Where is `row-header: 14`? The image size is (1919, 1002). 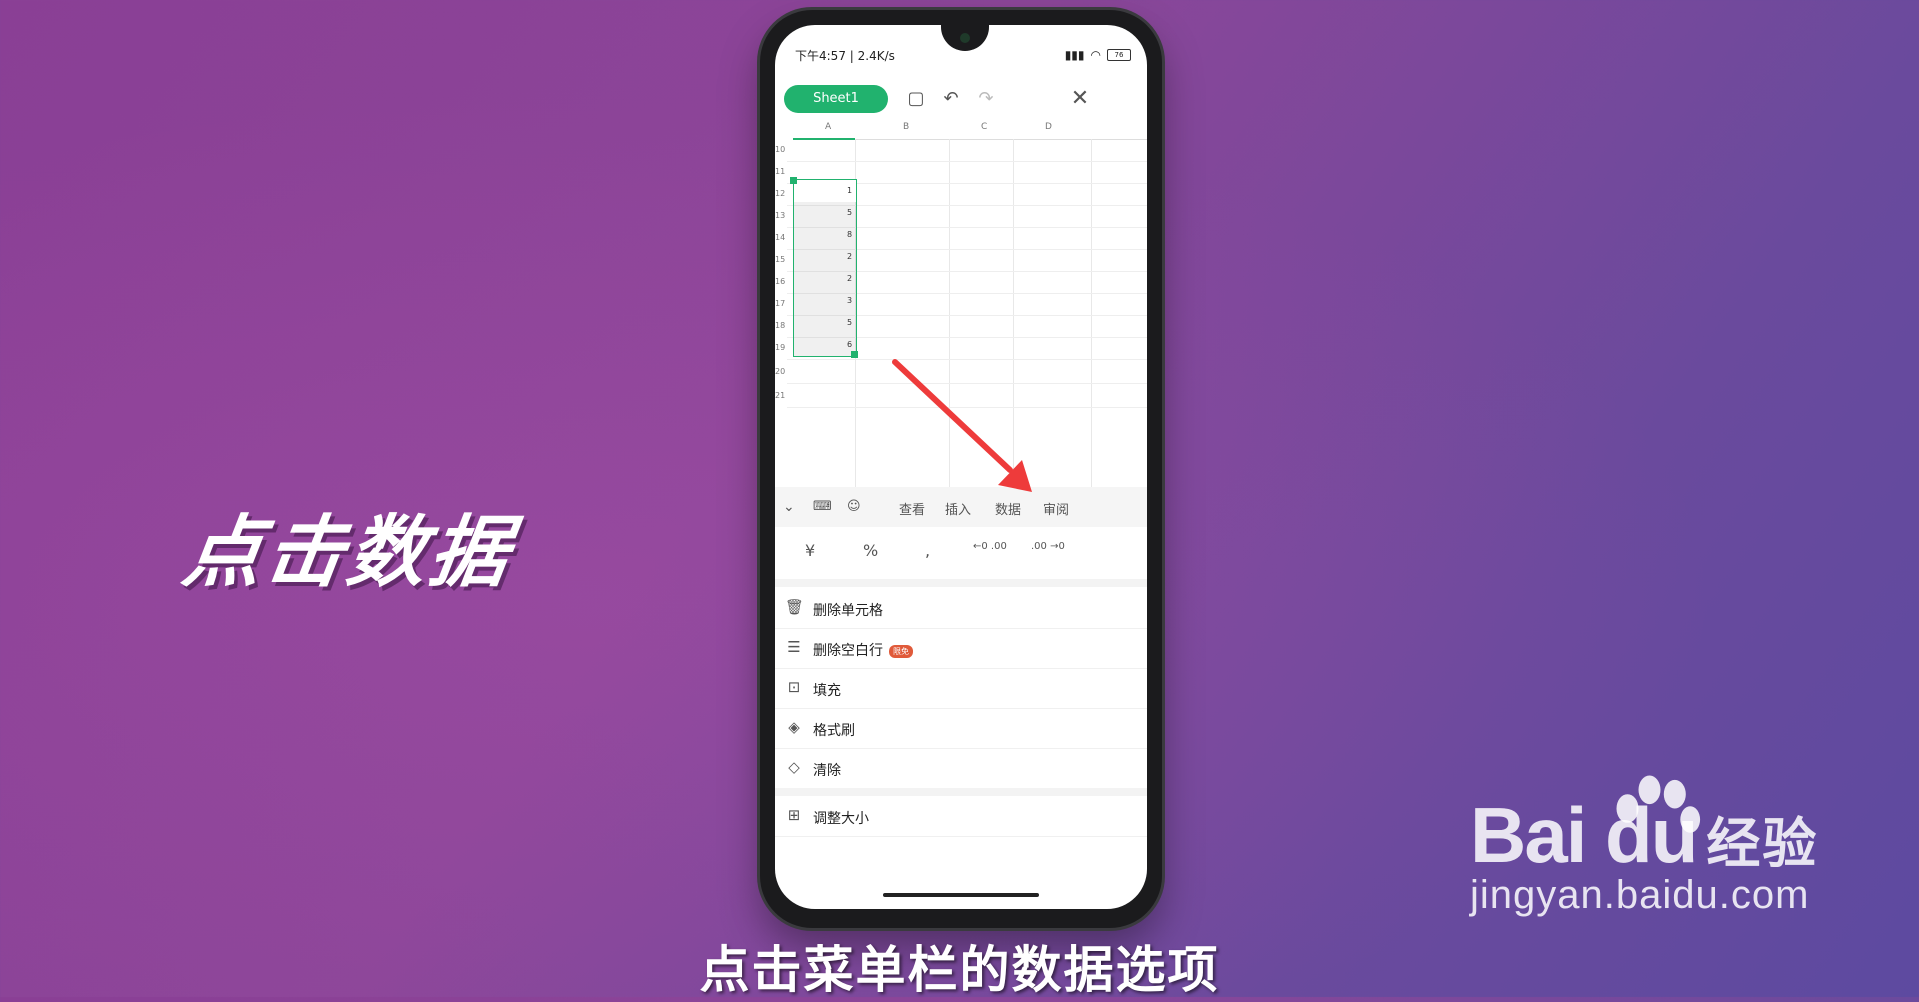 row-header: 14 is located at coordinates (781, 237).